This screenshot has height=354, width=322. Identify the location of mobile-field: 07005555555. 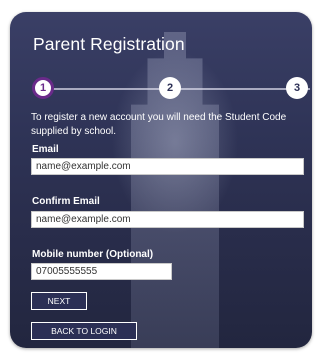
(101, 271).